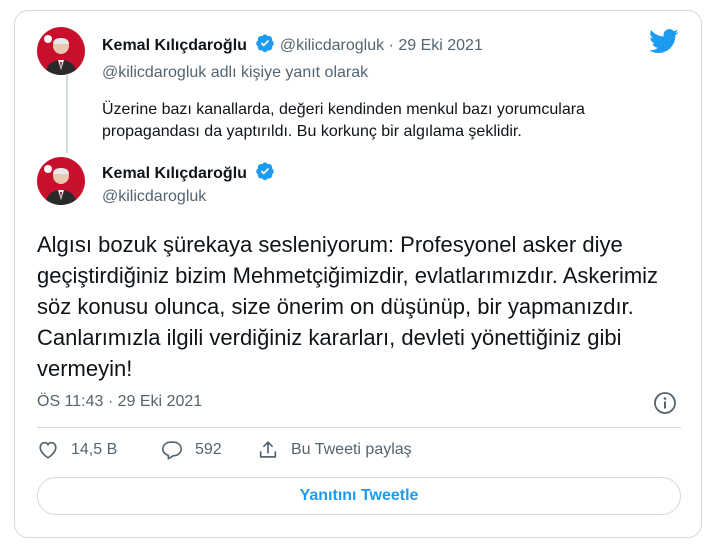 Image resolution: width=720 pixels, height=560 pixels. What do you see at coordinates (665, 403) in the screenshot?
I see `info-icon` at bounding box center [665, 403].